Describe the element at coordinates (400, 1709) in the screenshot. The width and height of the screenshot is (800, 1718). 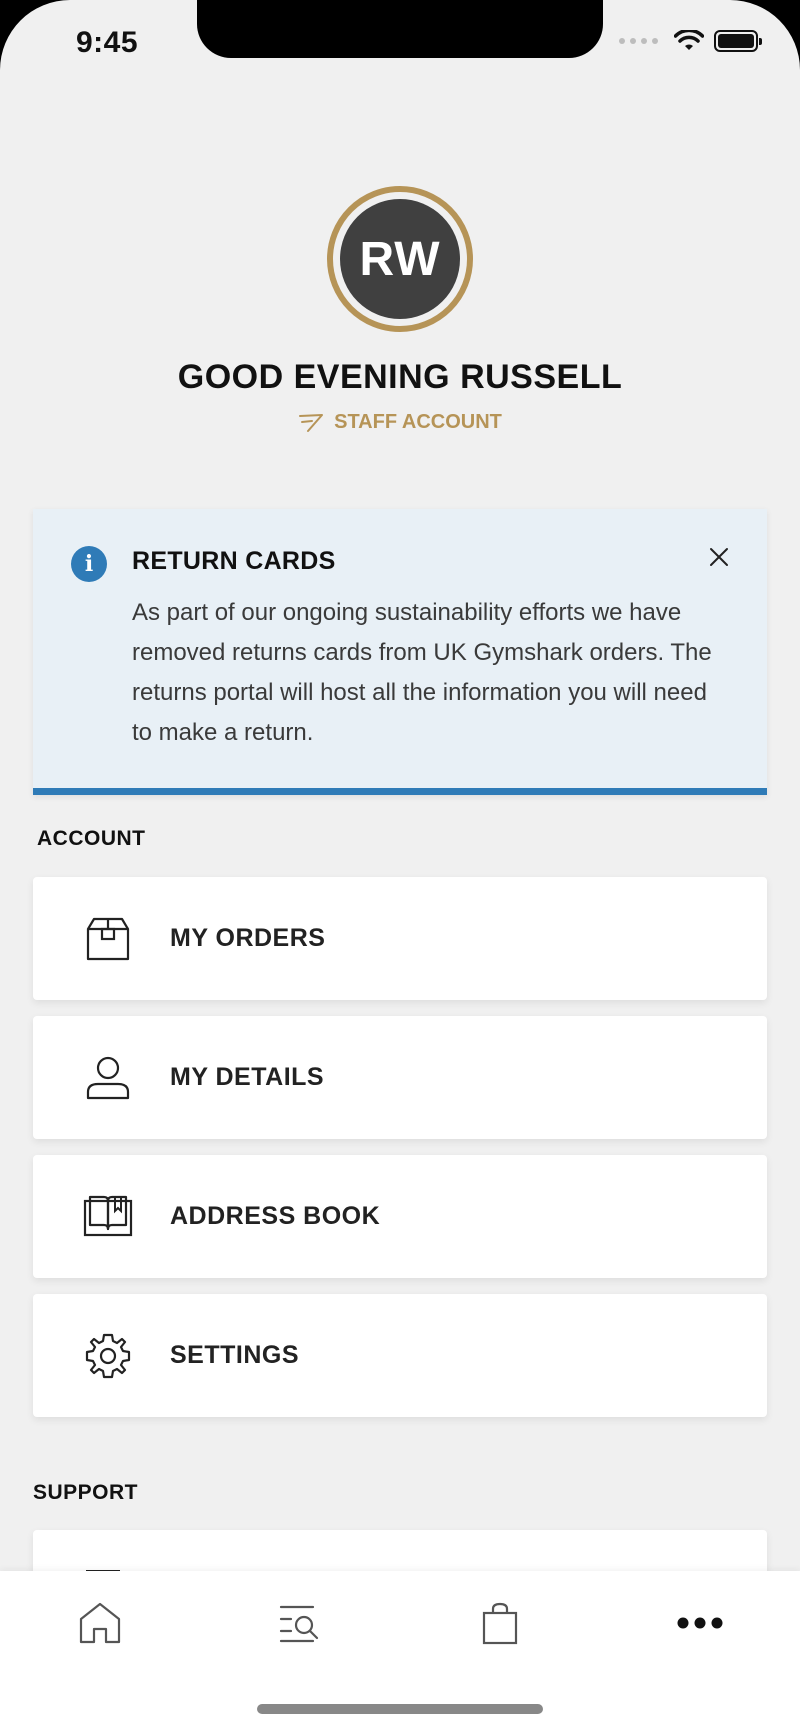
I see `home-indicator` at that location.